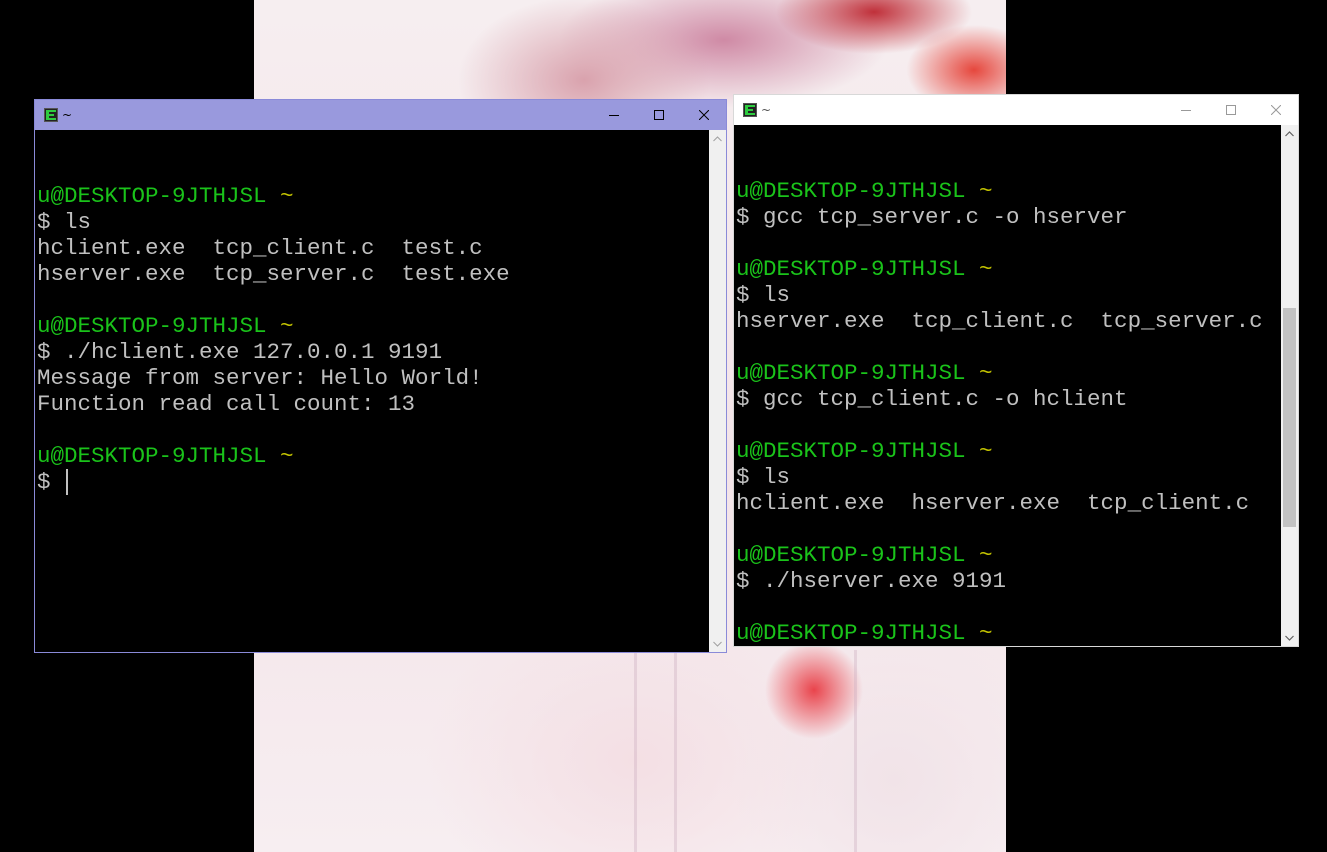  I want to click on terminal-line: $ gcc tcp_client.c -o hclient, so click(999, 399).